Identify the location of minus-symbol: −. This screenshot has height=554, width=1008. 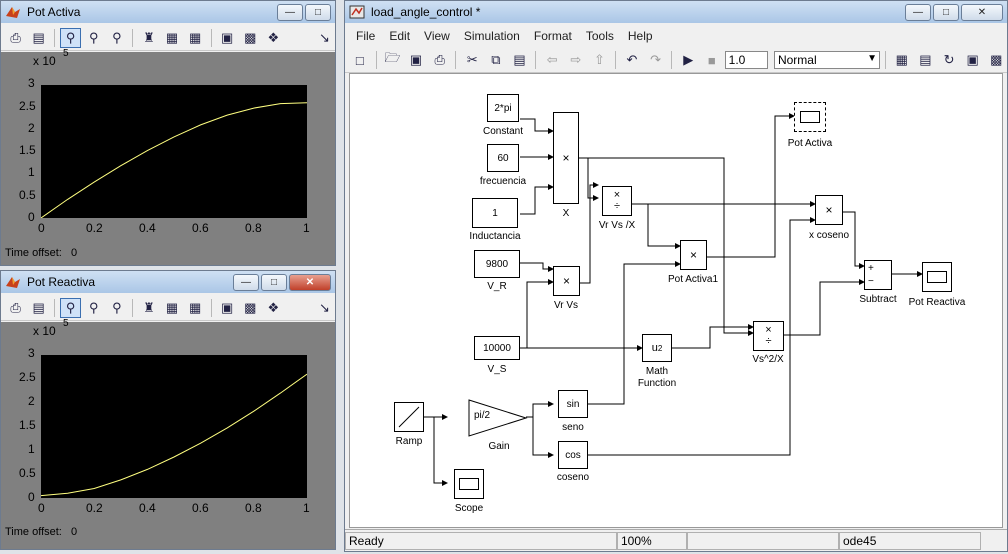
(871, 281).